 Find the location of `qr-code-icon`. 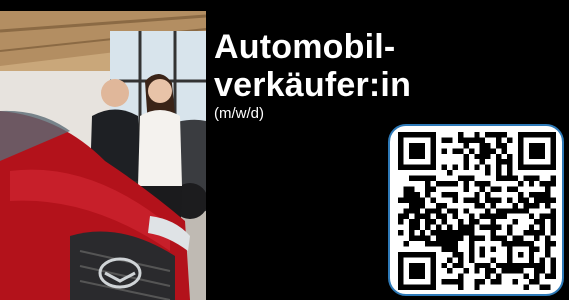

qr-code-icon is located at coordinates (477, 211).